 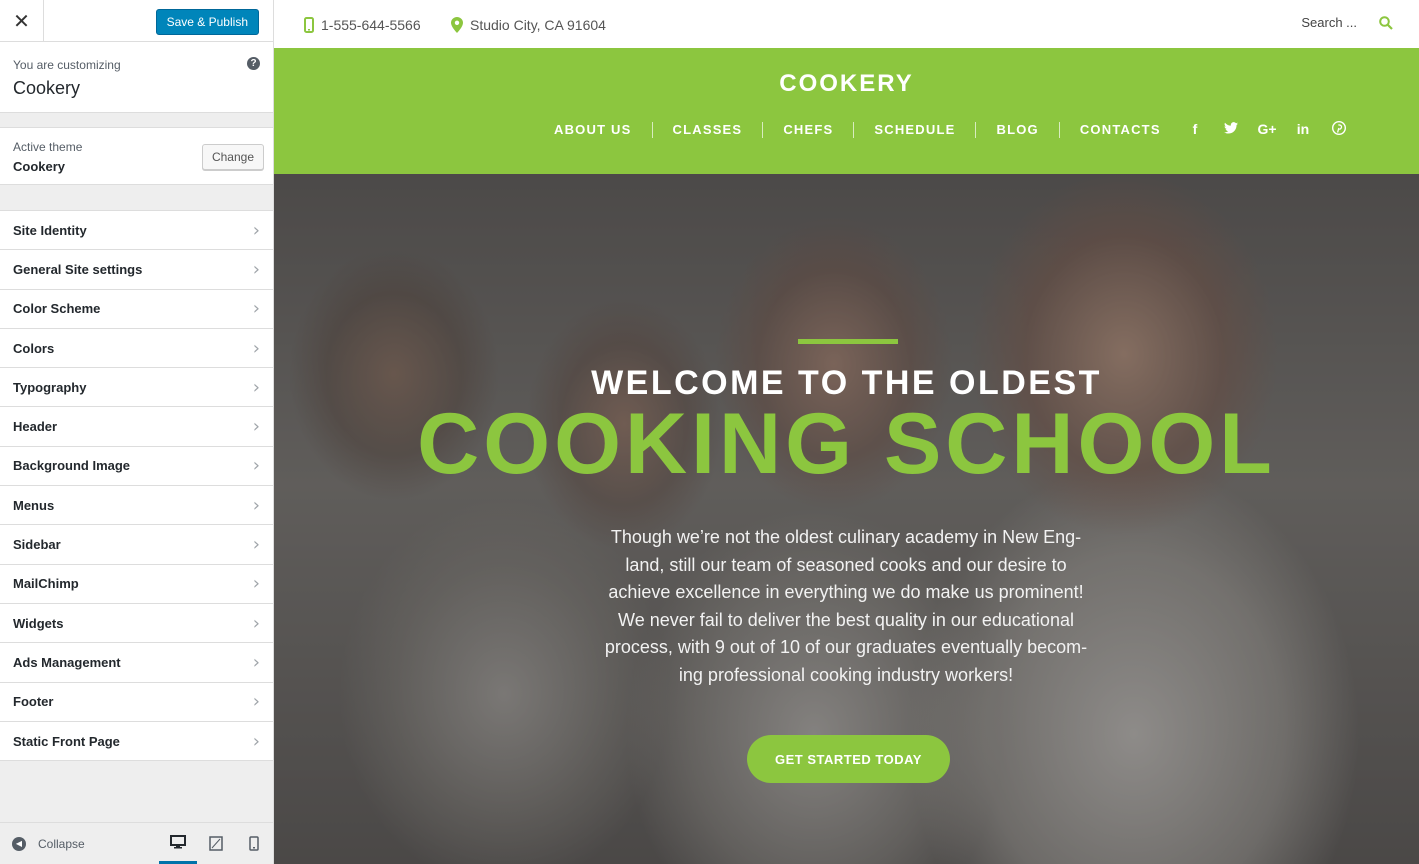 I want to click on menu-item-contacts: CONTACTS, so click(x=1120, y=130).